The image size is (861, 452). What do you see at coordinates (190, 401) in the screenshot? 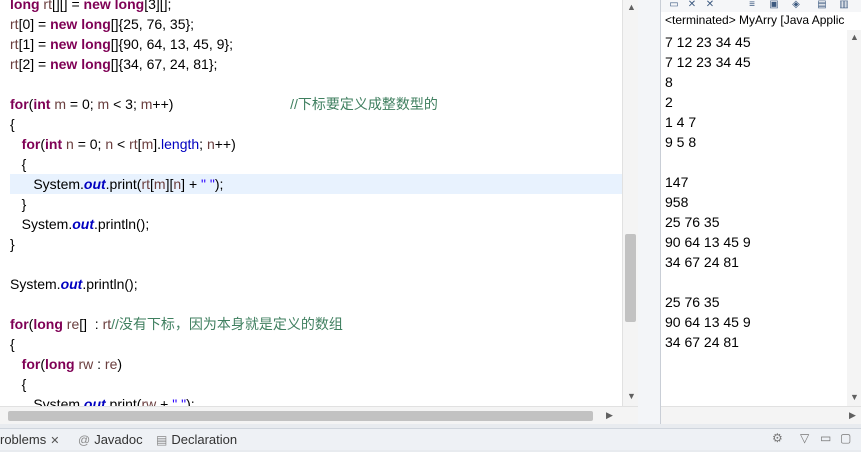
I see `code-token: );` at bounding box center [190, 401].